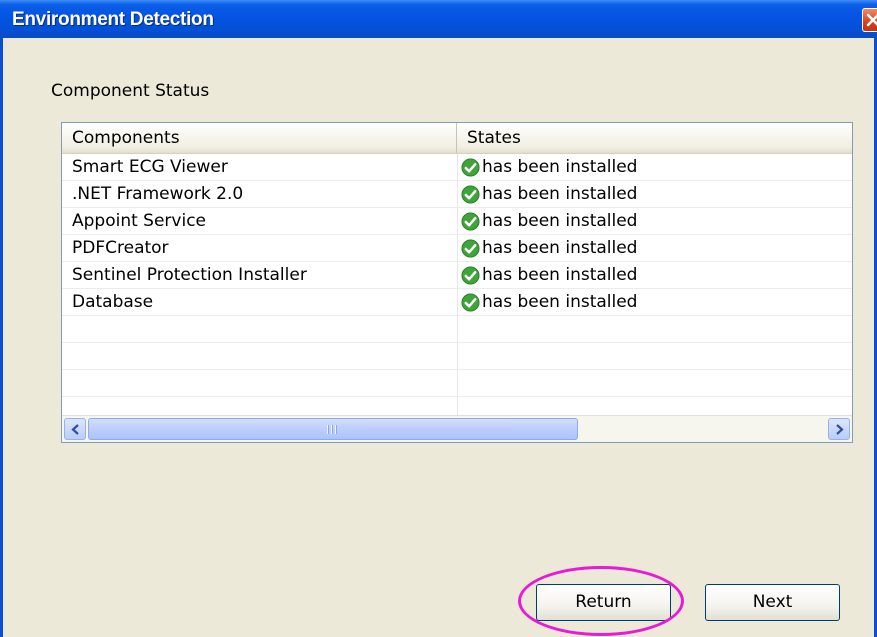  I want to click on scroll-left-button, so click(75, 429).